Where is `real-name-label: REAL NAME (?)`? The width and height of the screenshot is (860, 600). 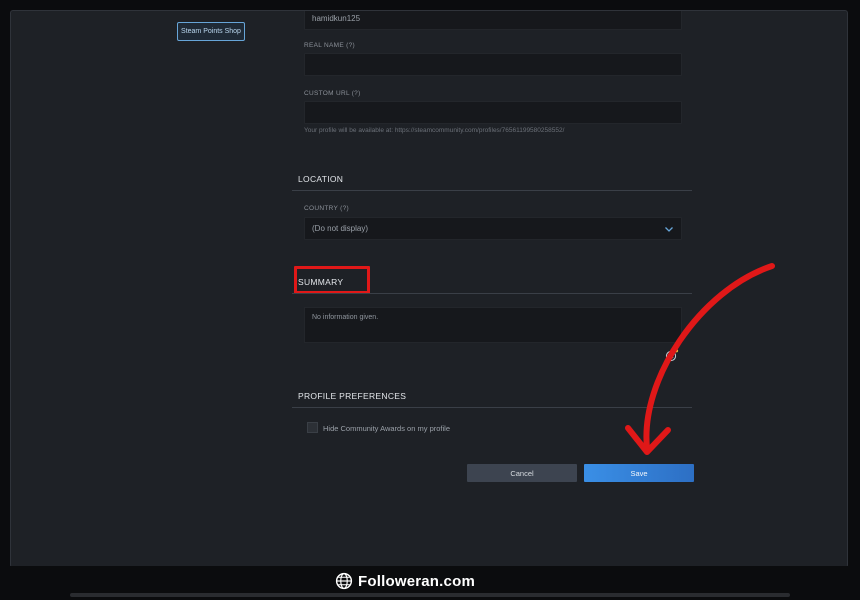
real-name-label: REAL NAME (?) is located at coordinates (329, 45).